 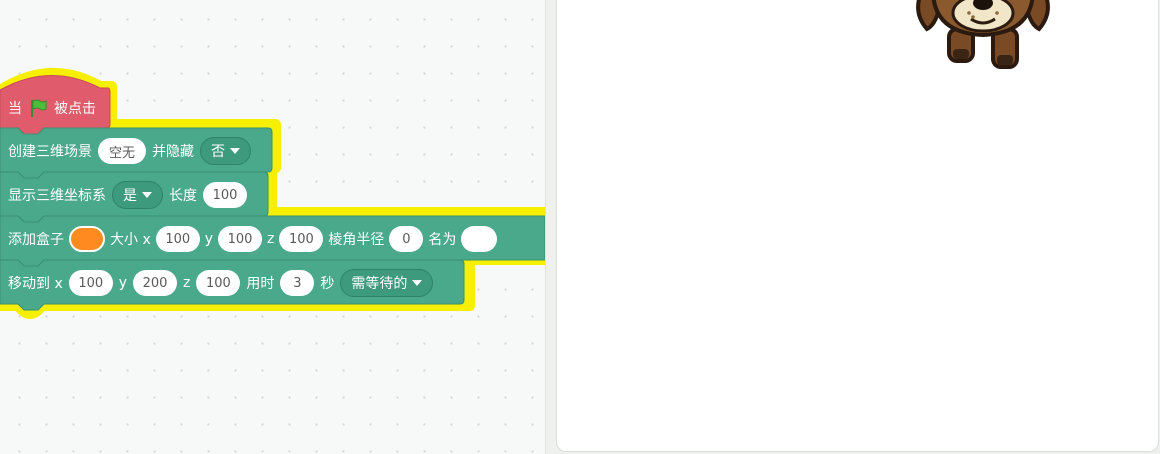 What do you see at coordinates (271, 239) in the screenshot?
I see `box-z-label: z` at bounding box center [271, 239].